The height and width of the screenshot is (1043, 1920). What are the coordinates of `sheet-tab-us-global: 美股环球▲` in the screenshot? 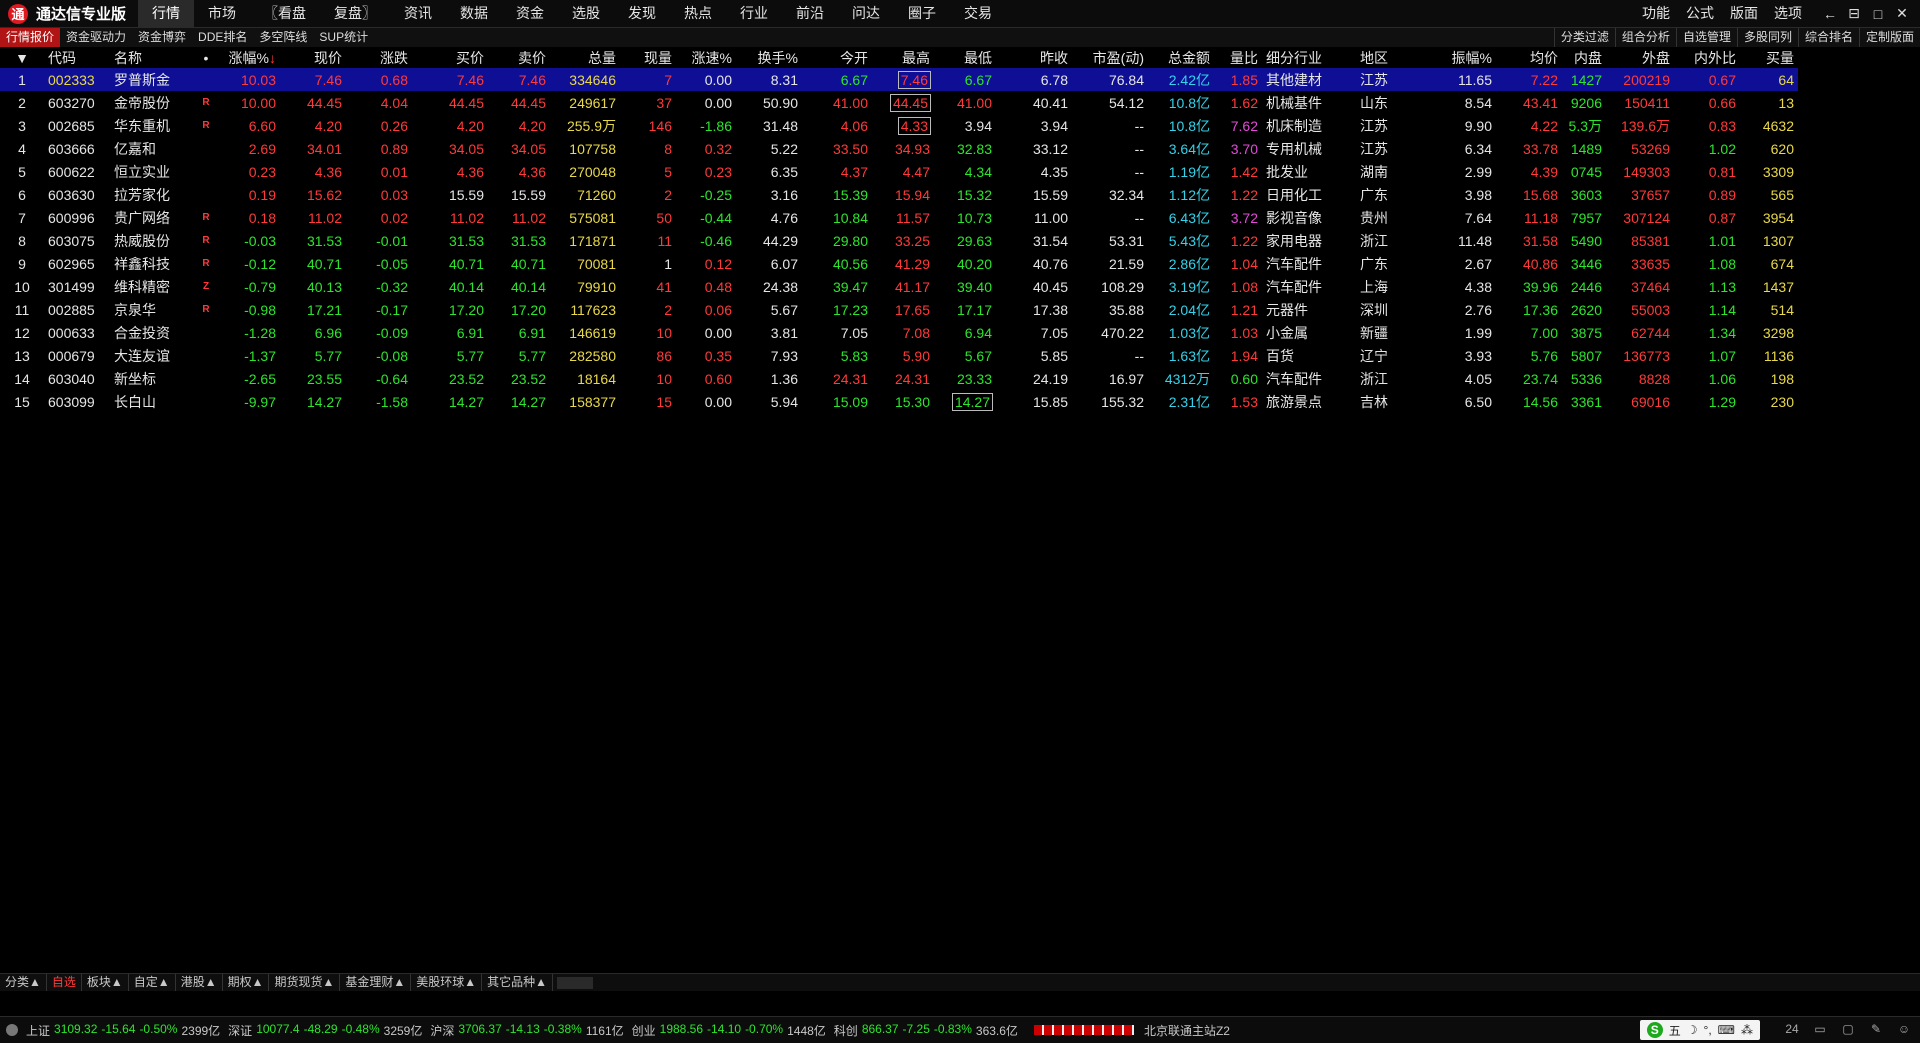 It's located at (447, 982).